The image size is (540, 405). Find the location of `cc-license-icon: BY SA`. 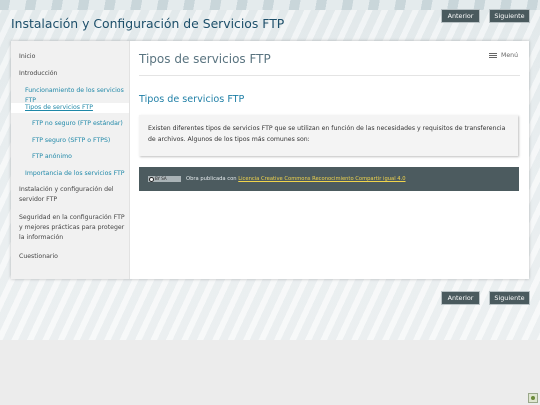

cc-license-icon: BY SA is located at coordinates (164, 179).